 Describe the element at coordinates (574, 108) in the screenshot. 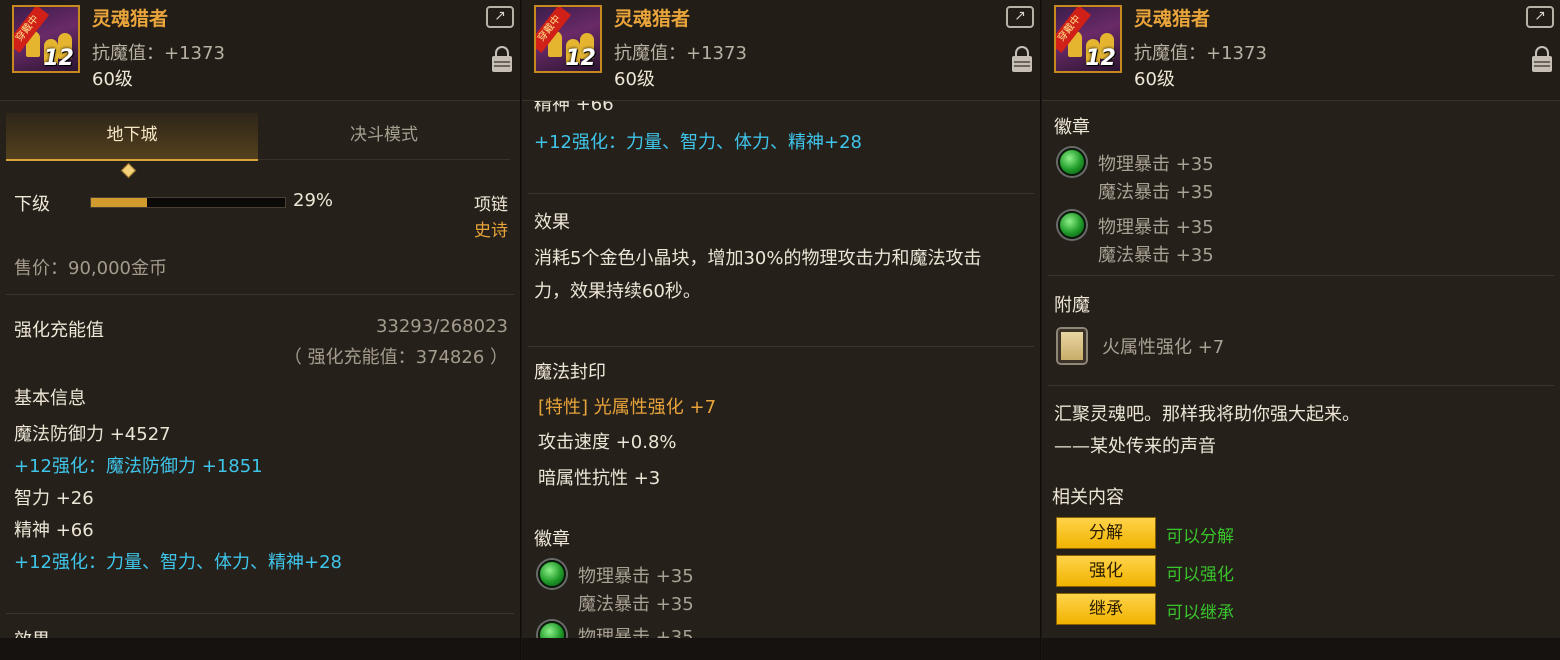

I see `stat-line-partial: 精神 +66` at that location.